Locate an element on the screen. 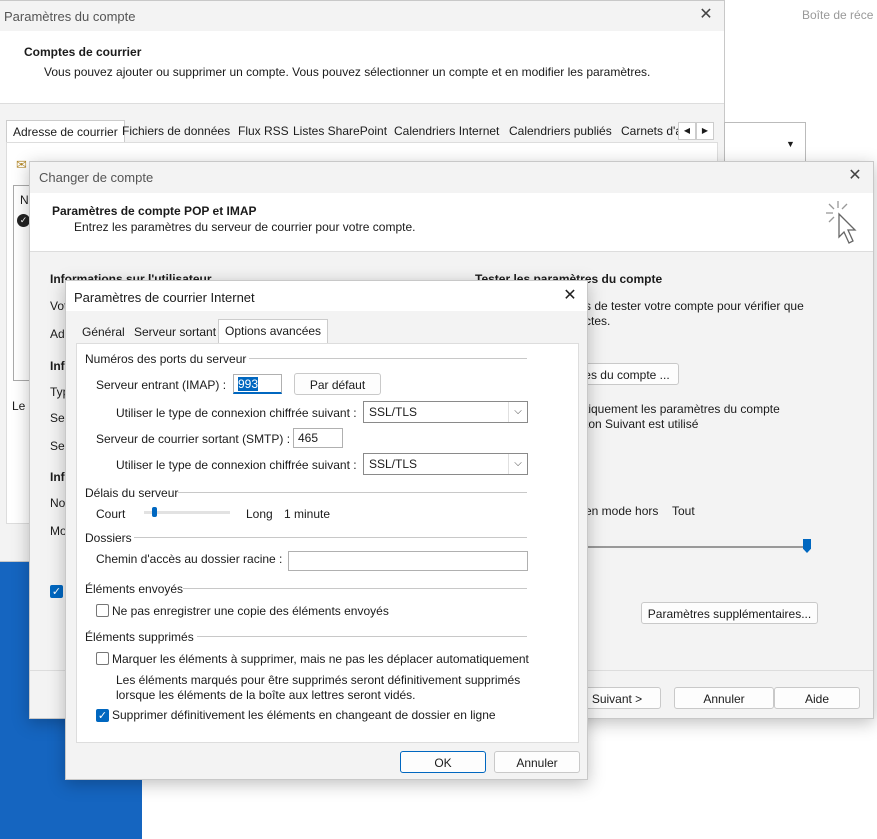 The width and height of the screenshot is (877, 839). outgoing-port-input: 465 is located at coordinates (318, 438).